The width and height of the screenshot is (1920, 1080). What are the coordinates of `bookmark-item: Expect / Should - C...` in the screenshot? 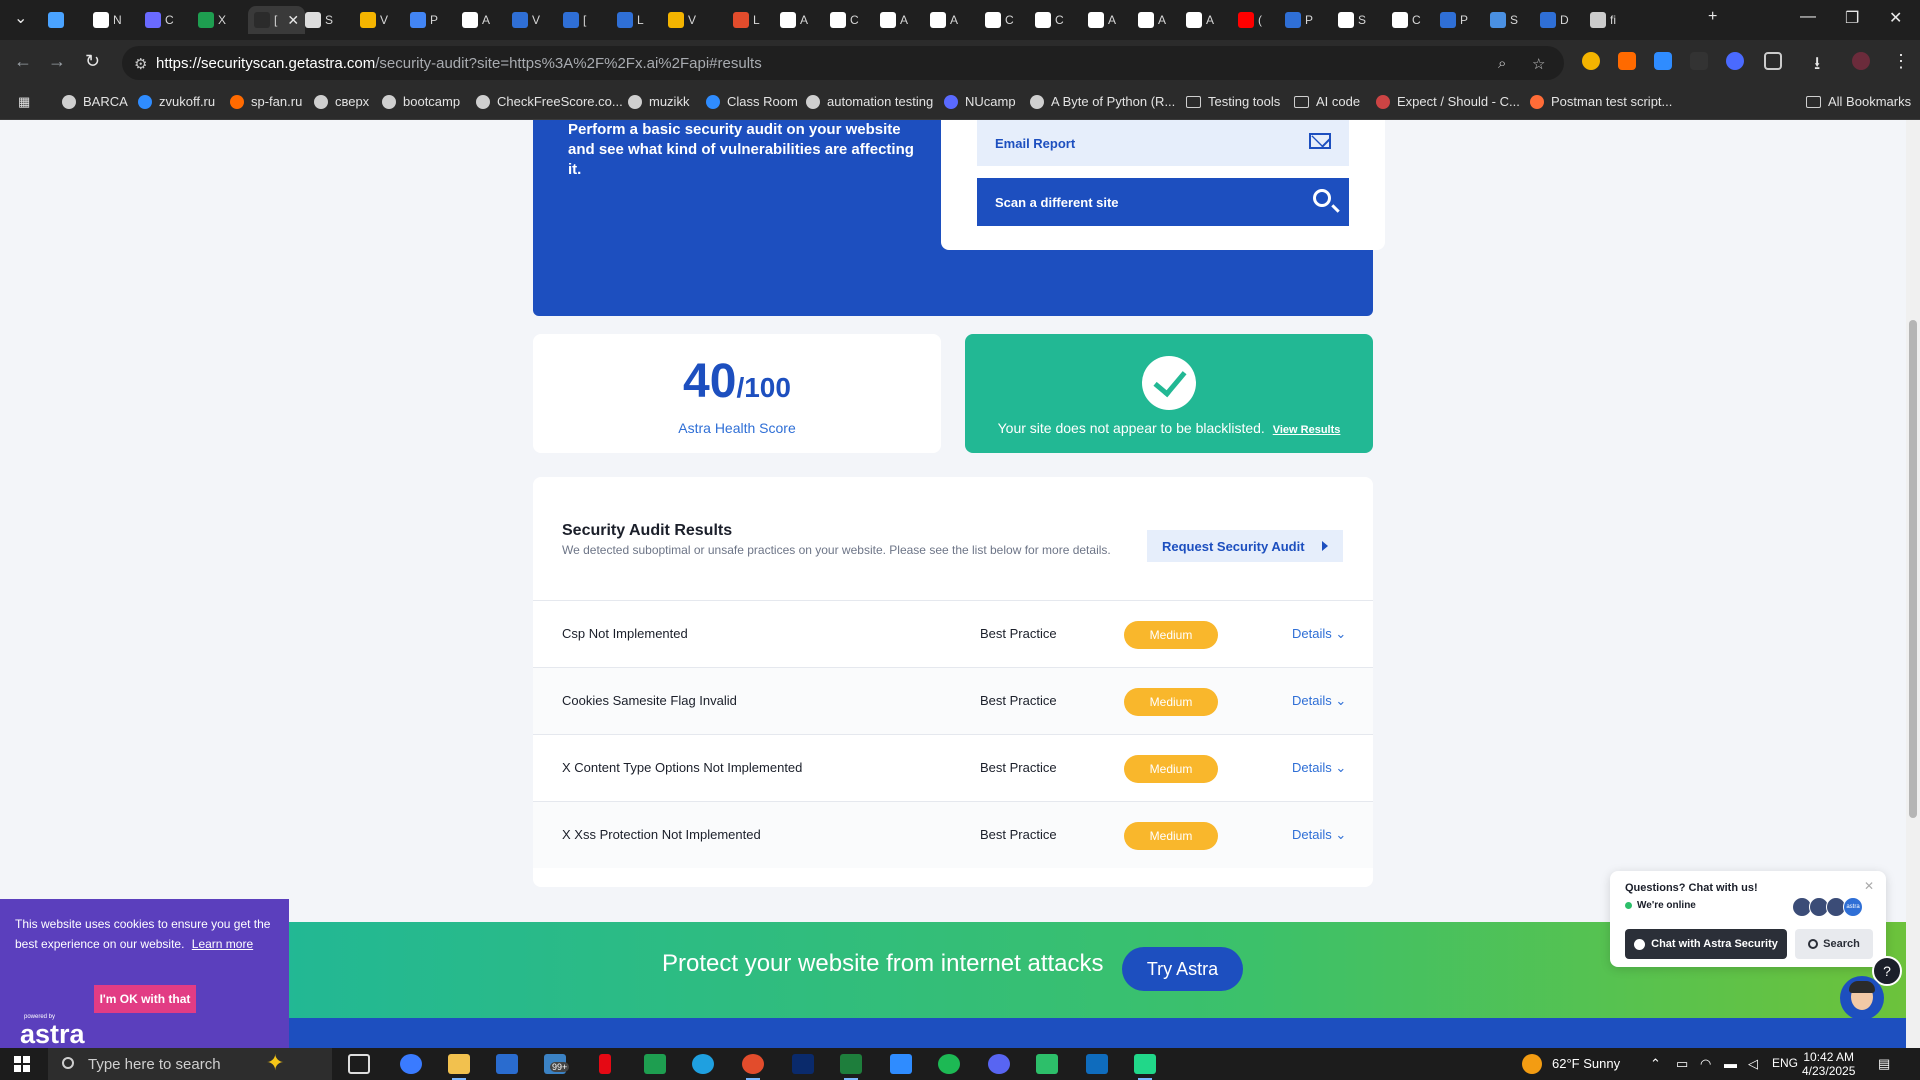 It's located at (1448, 101).